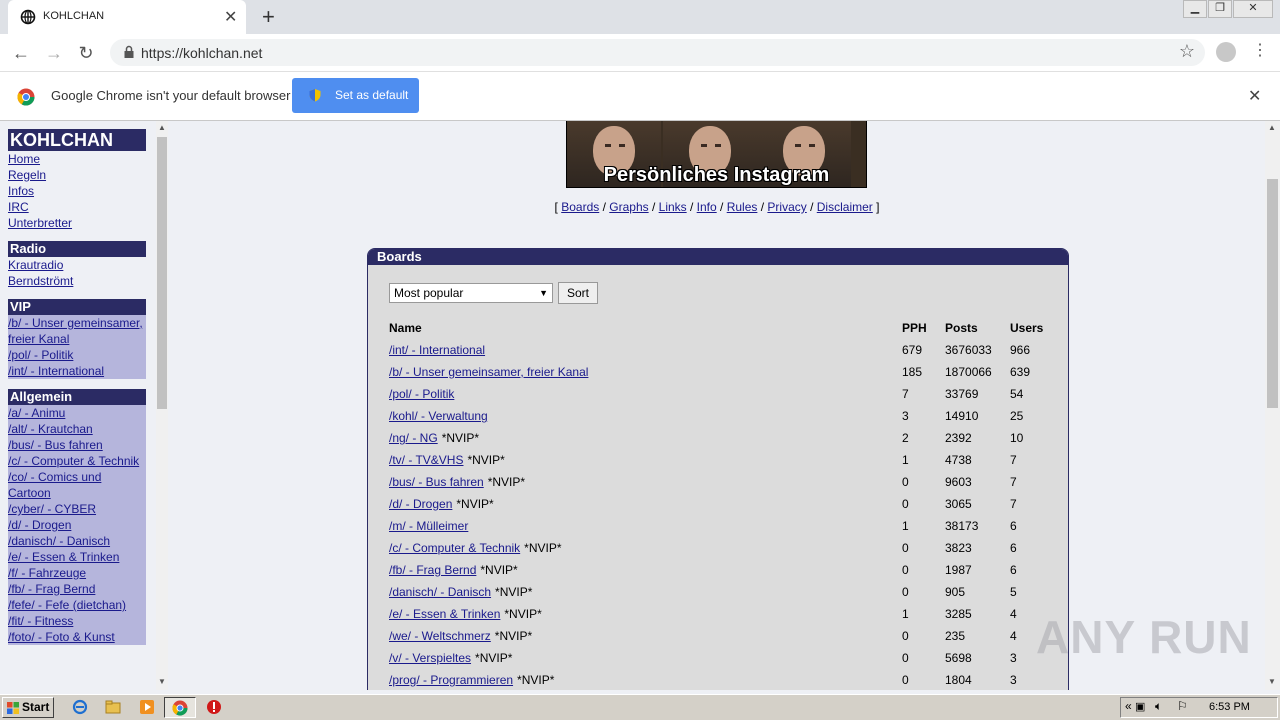 This screenshot has height=720, width=1280. Describe the element at coordinates (214, 707) in the screenshot. I see `stop-sign-icon` at that location.